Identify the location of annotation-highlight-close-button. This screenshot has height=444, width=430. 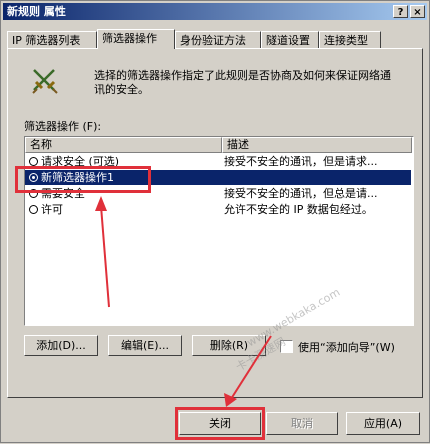
(220, 423).